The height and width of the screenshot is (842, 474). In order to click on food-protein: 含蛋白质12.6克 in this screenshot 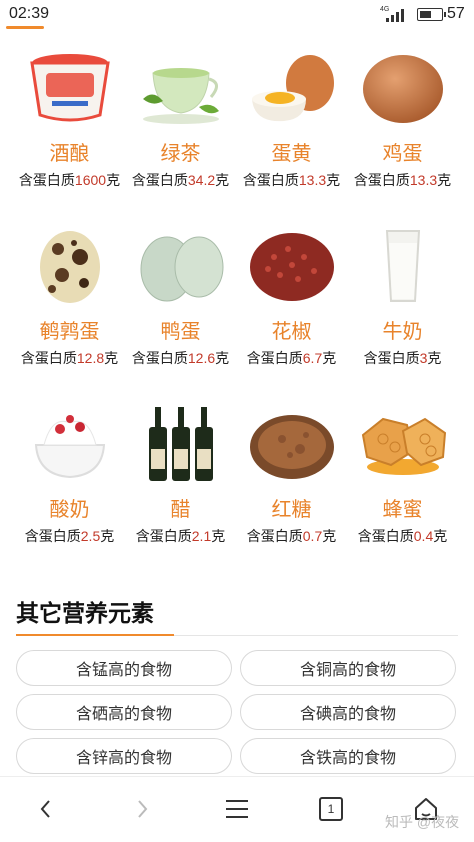, I will do `click(180, 358)`.